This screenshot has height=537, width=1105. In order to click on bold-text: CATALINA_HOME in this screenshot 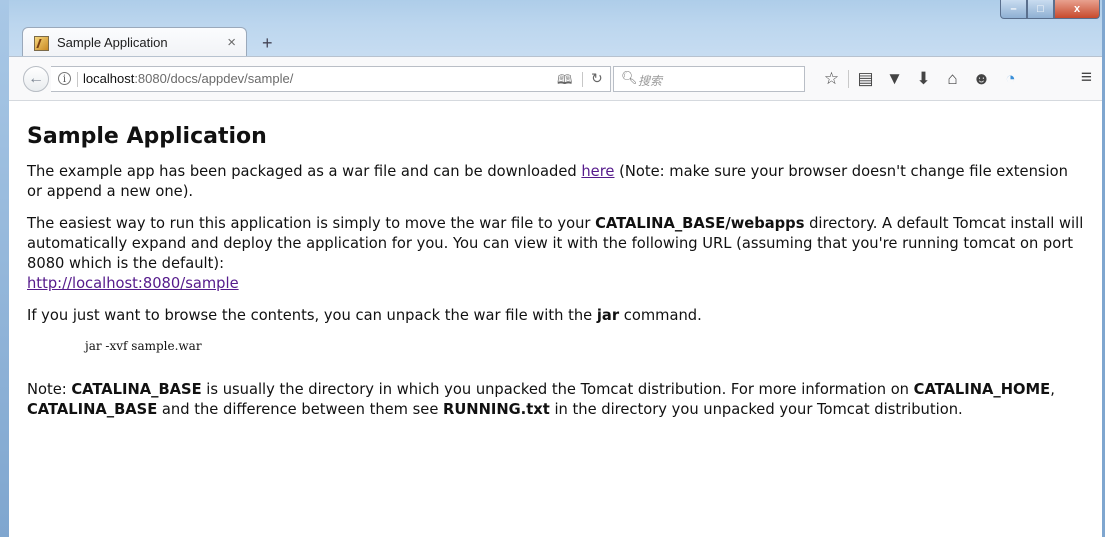, I will do `click(982, 389)`.